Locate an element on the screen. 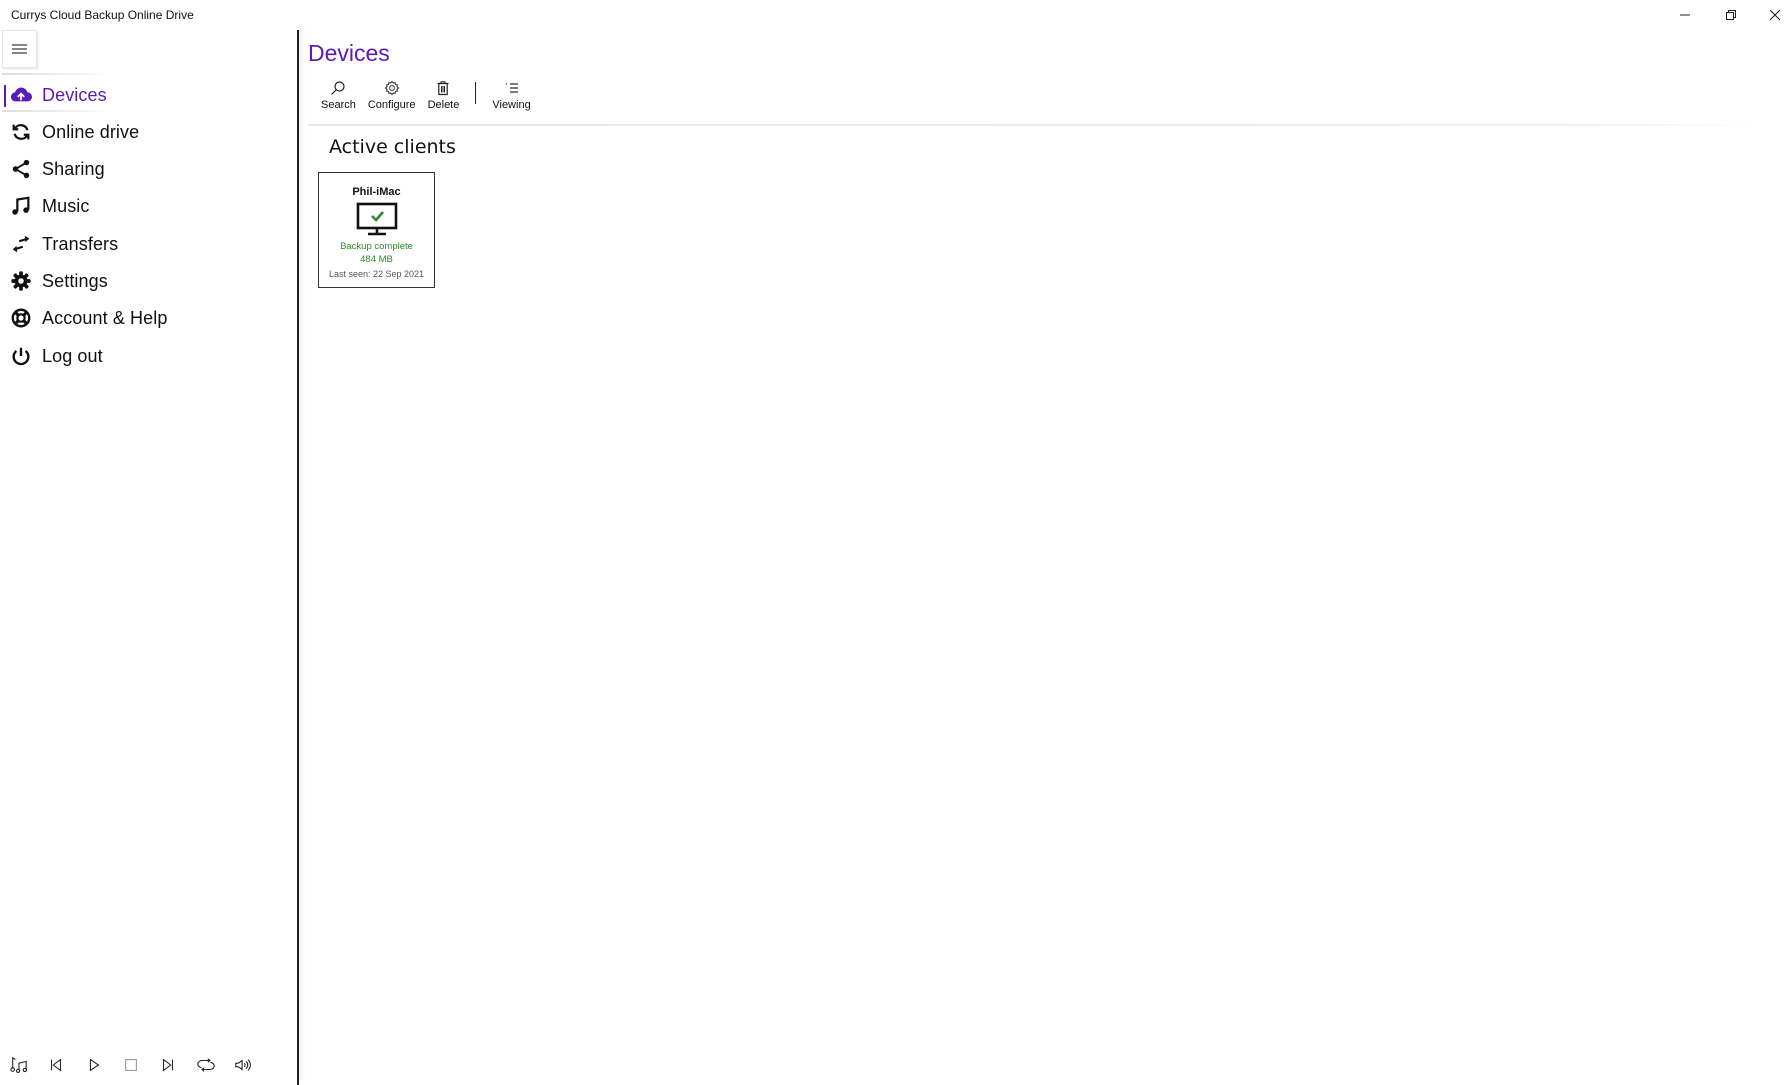 The height and width of the screenshot is (1085, 1788). power-icon is located at coordinates (21, 356).